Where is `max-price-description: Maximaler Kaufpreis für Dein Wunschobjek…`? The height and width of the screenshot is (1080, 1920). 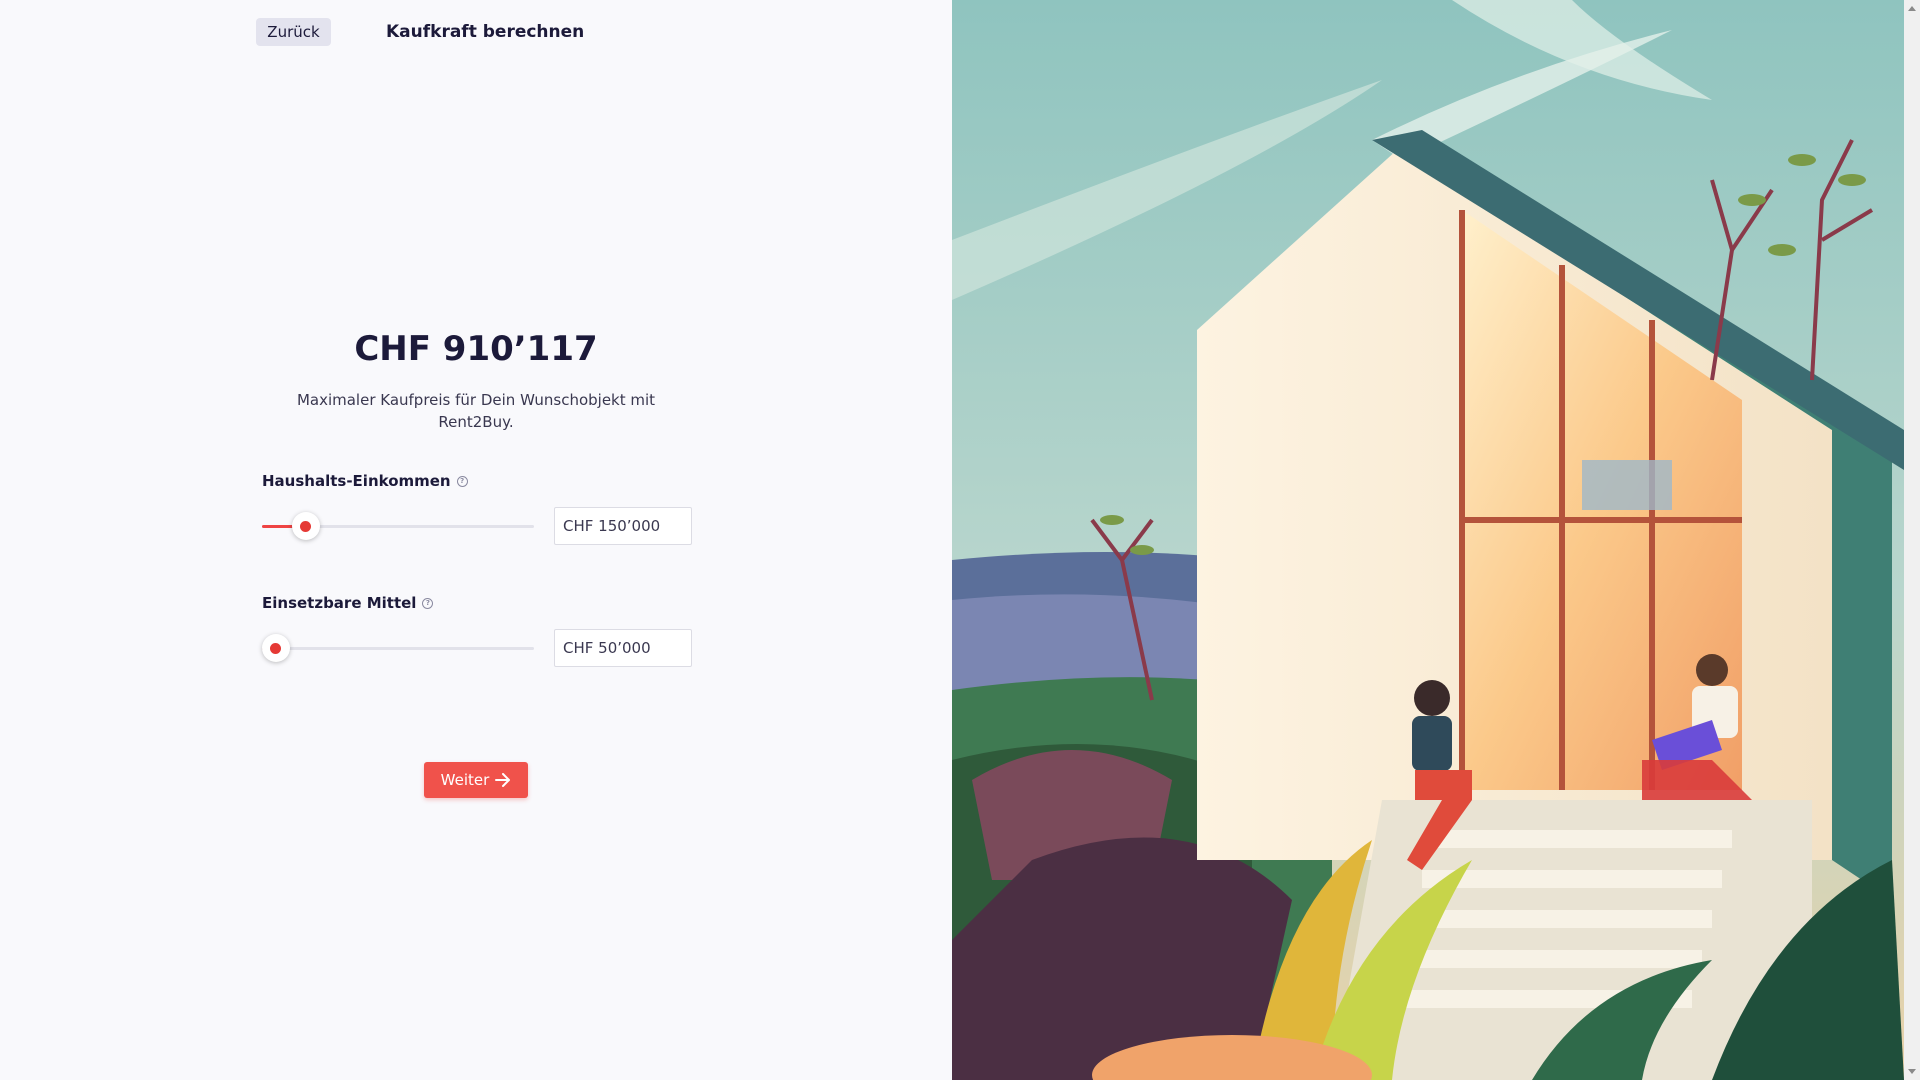
max-price-description: Maximaler Kaufpreis für Dein Wunschobjek… is located at coordinates (476, 411).